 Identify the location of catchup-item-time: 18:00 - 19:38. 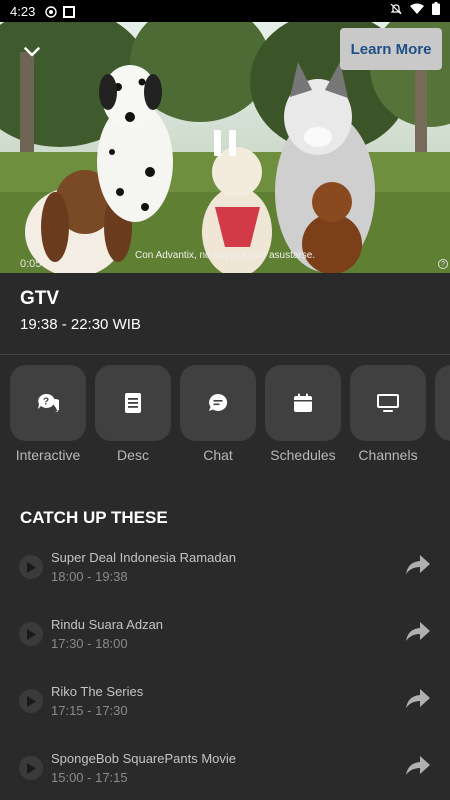
(89, 576).